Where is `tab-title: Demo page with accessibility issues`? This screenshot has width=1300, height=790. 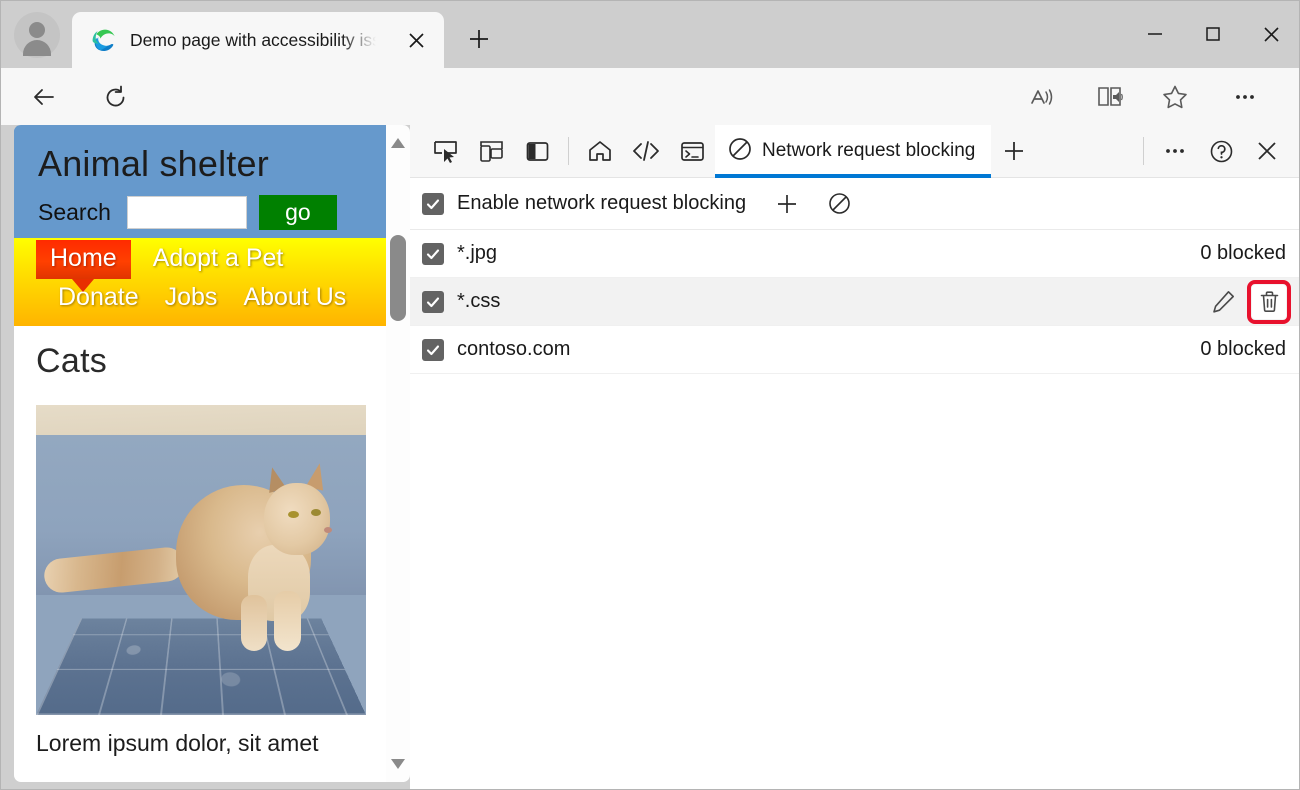
tab-title: Demo page with accessibility issues is located at coordinates (253, 39).